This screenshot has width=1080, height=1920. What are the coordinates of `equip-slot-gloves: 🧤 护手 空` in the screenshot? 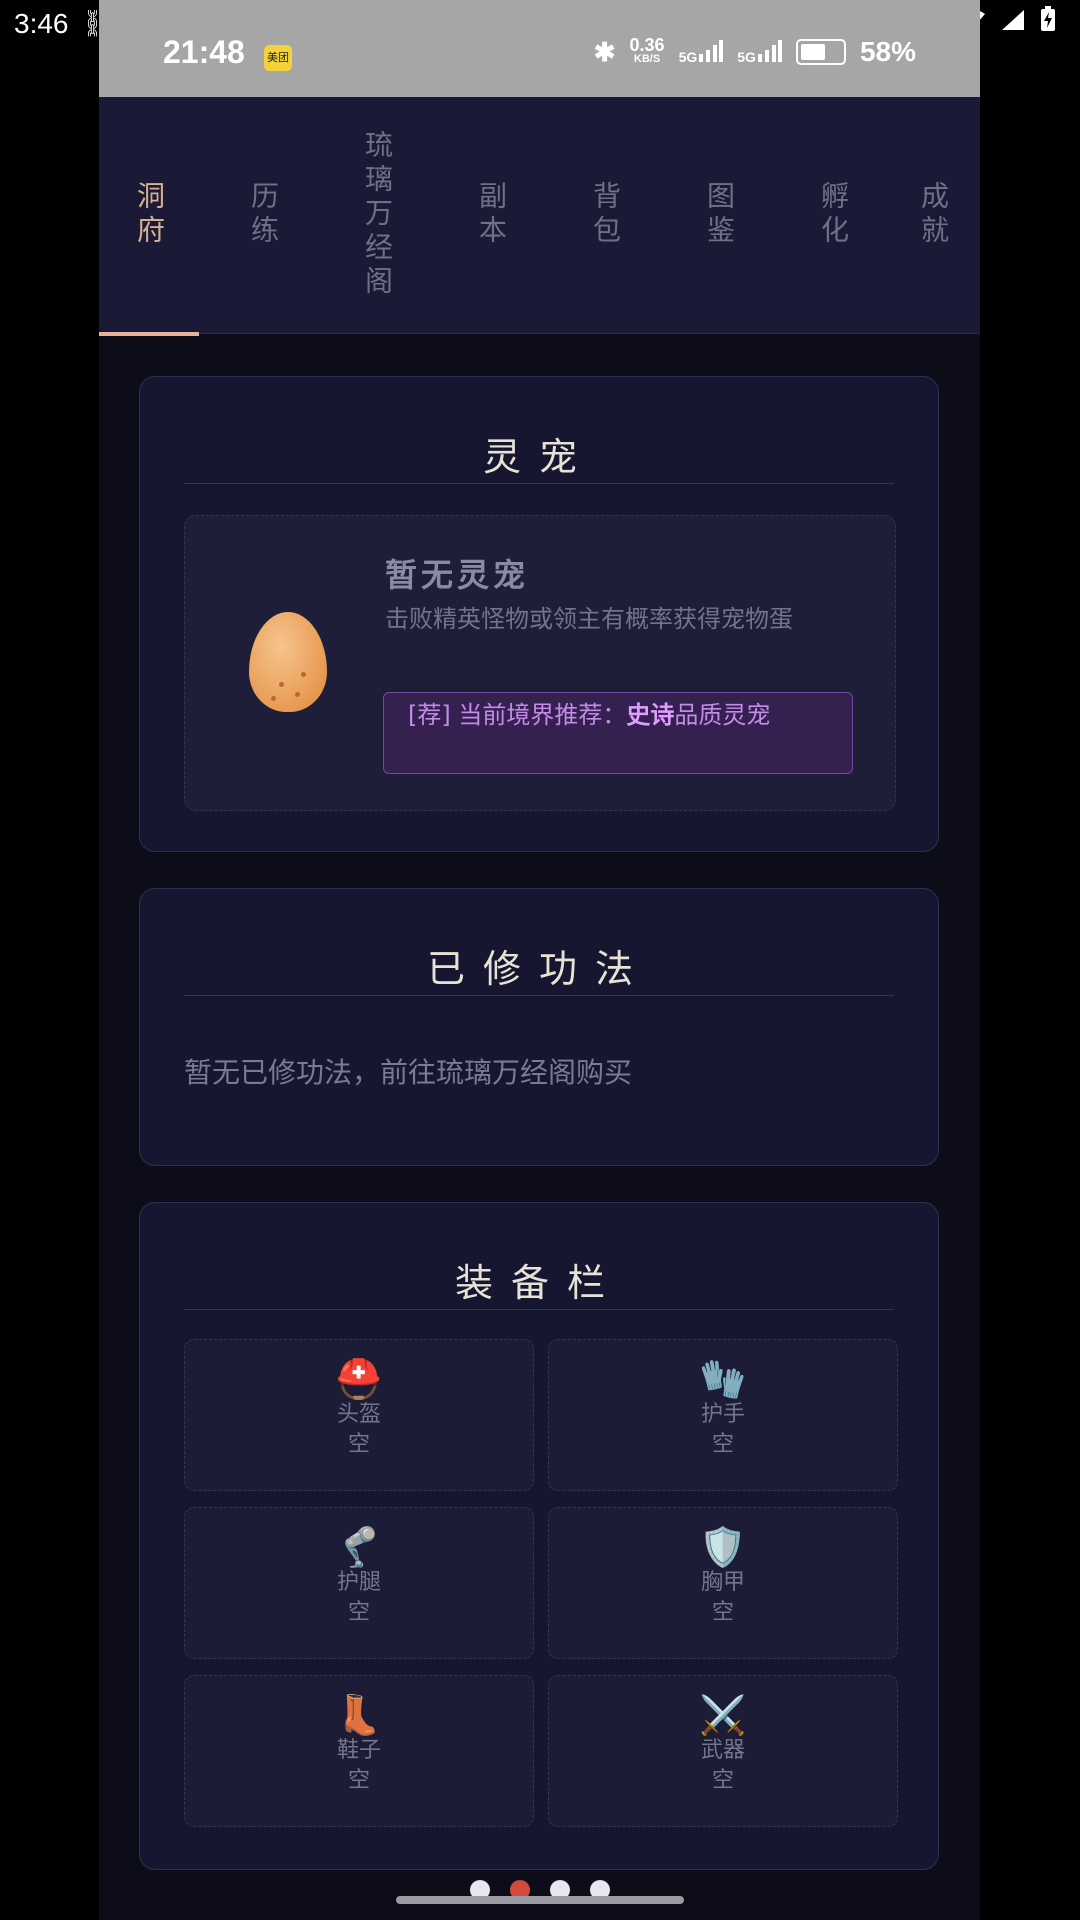 It's located at (723, 1415).